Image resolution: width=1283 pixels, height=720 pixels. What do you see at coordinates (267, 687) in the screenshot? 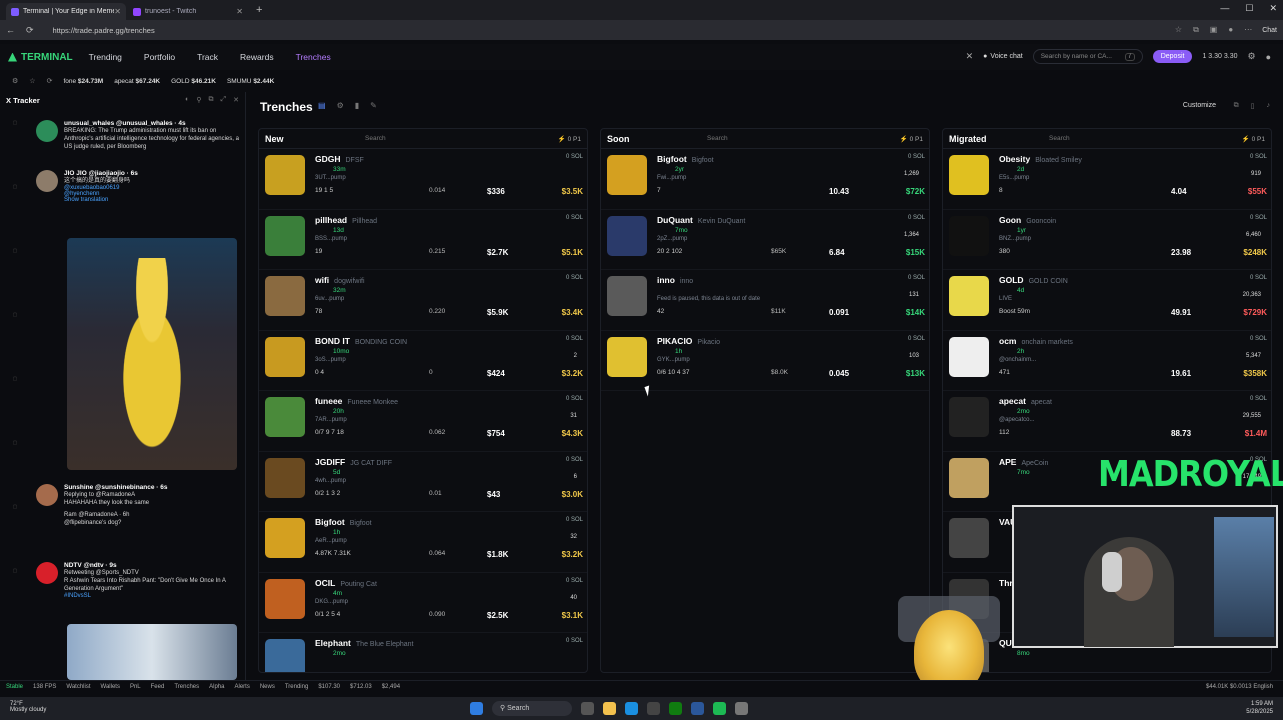
I see `status-item: News` at bounding box center [267, 687].